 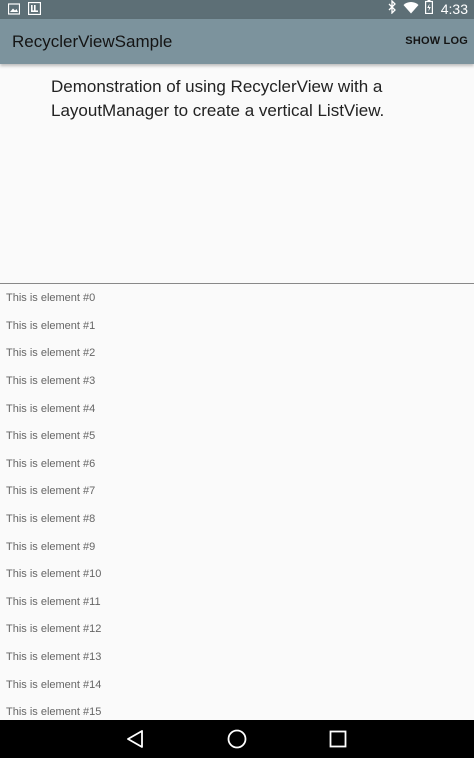 What do you see at coordinates (237, 602) in the screenshot?
I see `list-item: This is element #11` at bounding box center [237, 602].